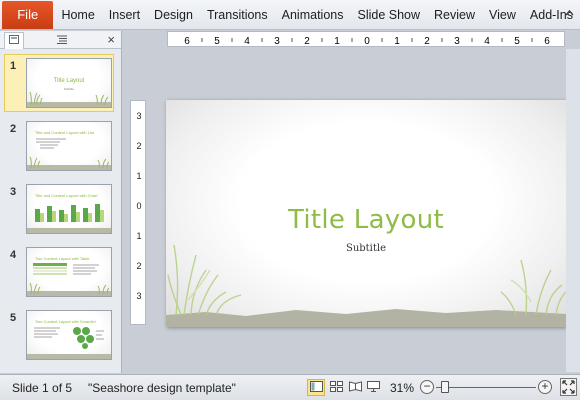 The height and width of the screenshot is (400, 580). I want to click on horizontal-ruler: 6 5 4 3 2 1 0 1 2 3 4 5 6, so click(366, 39).